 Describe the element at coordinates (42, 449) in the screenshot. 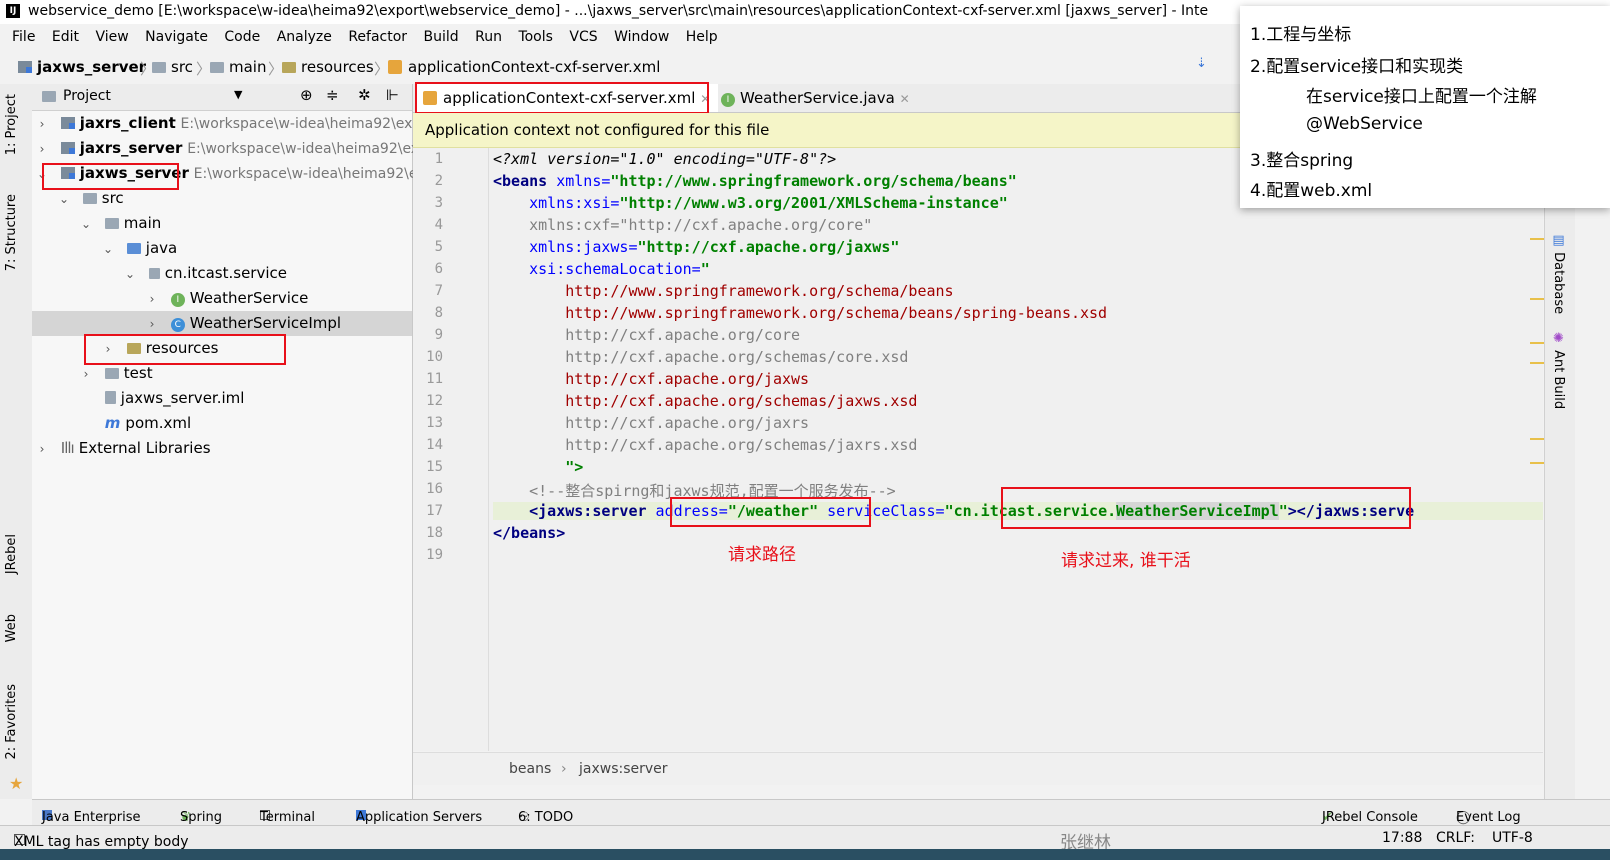

I see `chevron-right-icon: ›` at that location.